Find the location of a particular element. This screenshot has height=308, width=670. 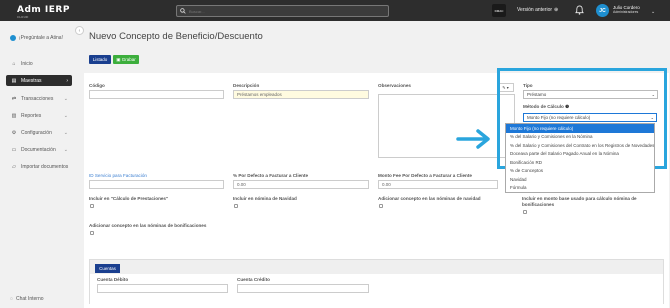

page-title: Nuevo Concepto de Beneficio/Descuento is located at coordinates (176, 36).